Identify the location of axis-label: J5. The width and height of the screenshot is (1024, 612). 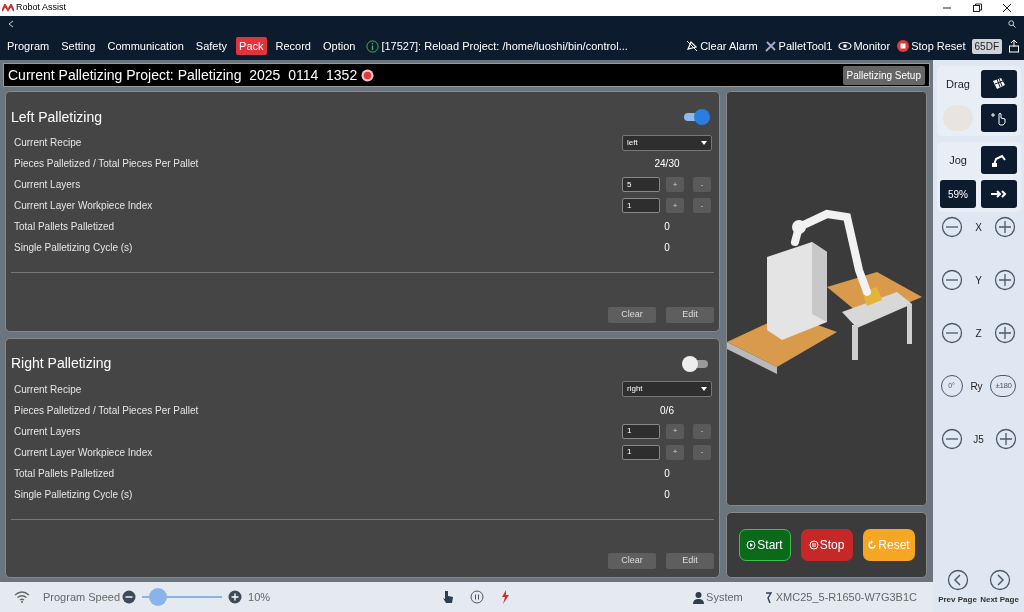
(978, 439).